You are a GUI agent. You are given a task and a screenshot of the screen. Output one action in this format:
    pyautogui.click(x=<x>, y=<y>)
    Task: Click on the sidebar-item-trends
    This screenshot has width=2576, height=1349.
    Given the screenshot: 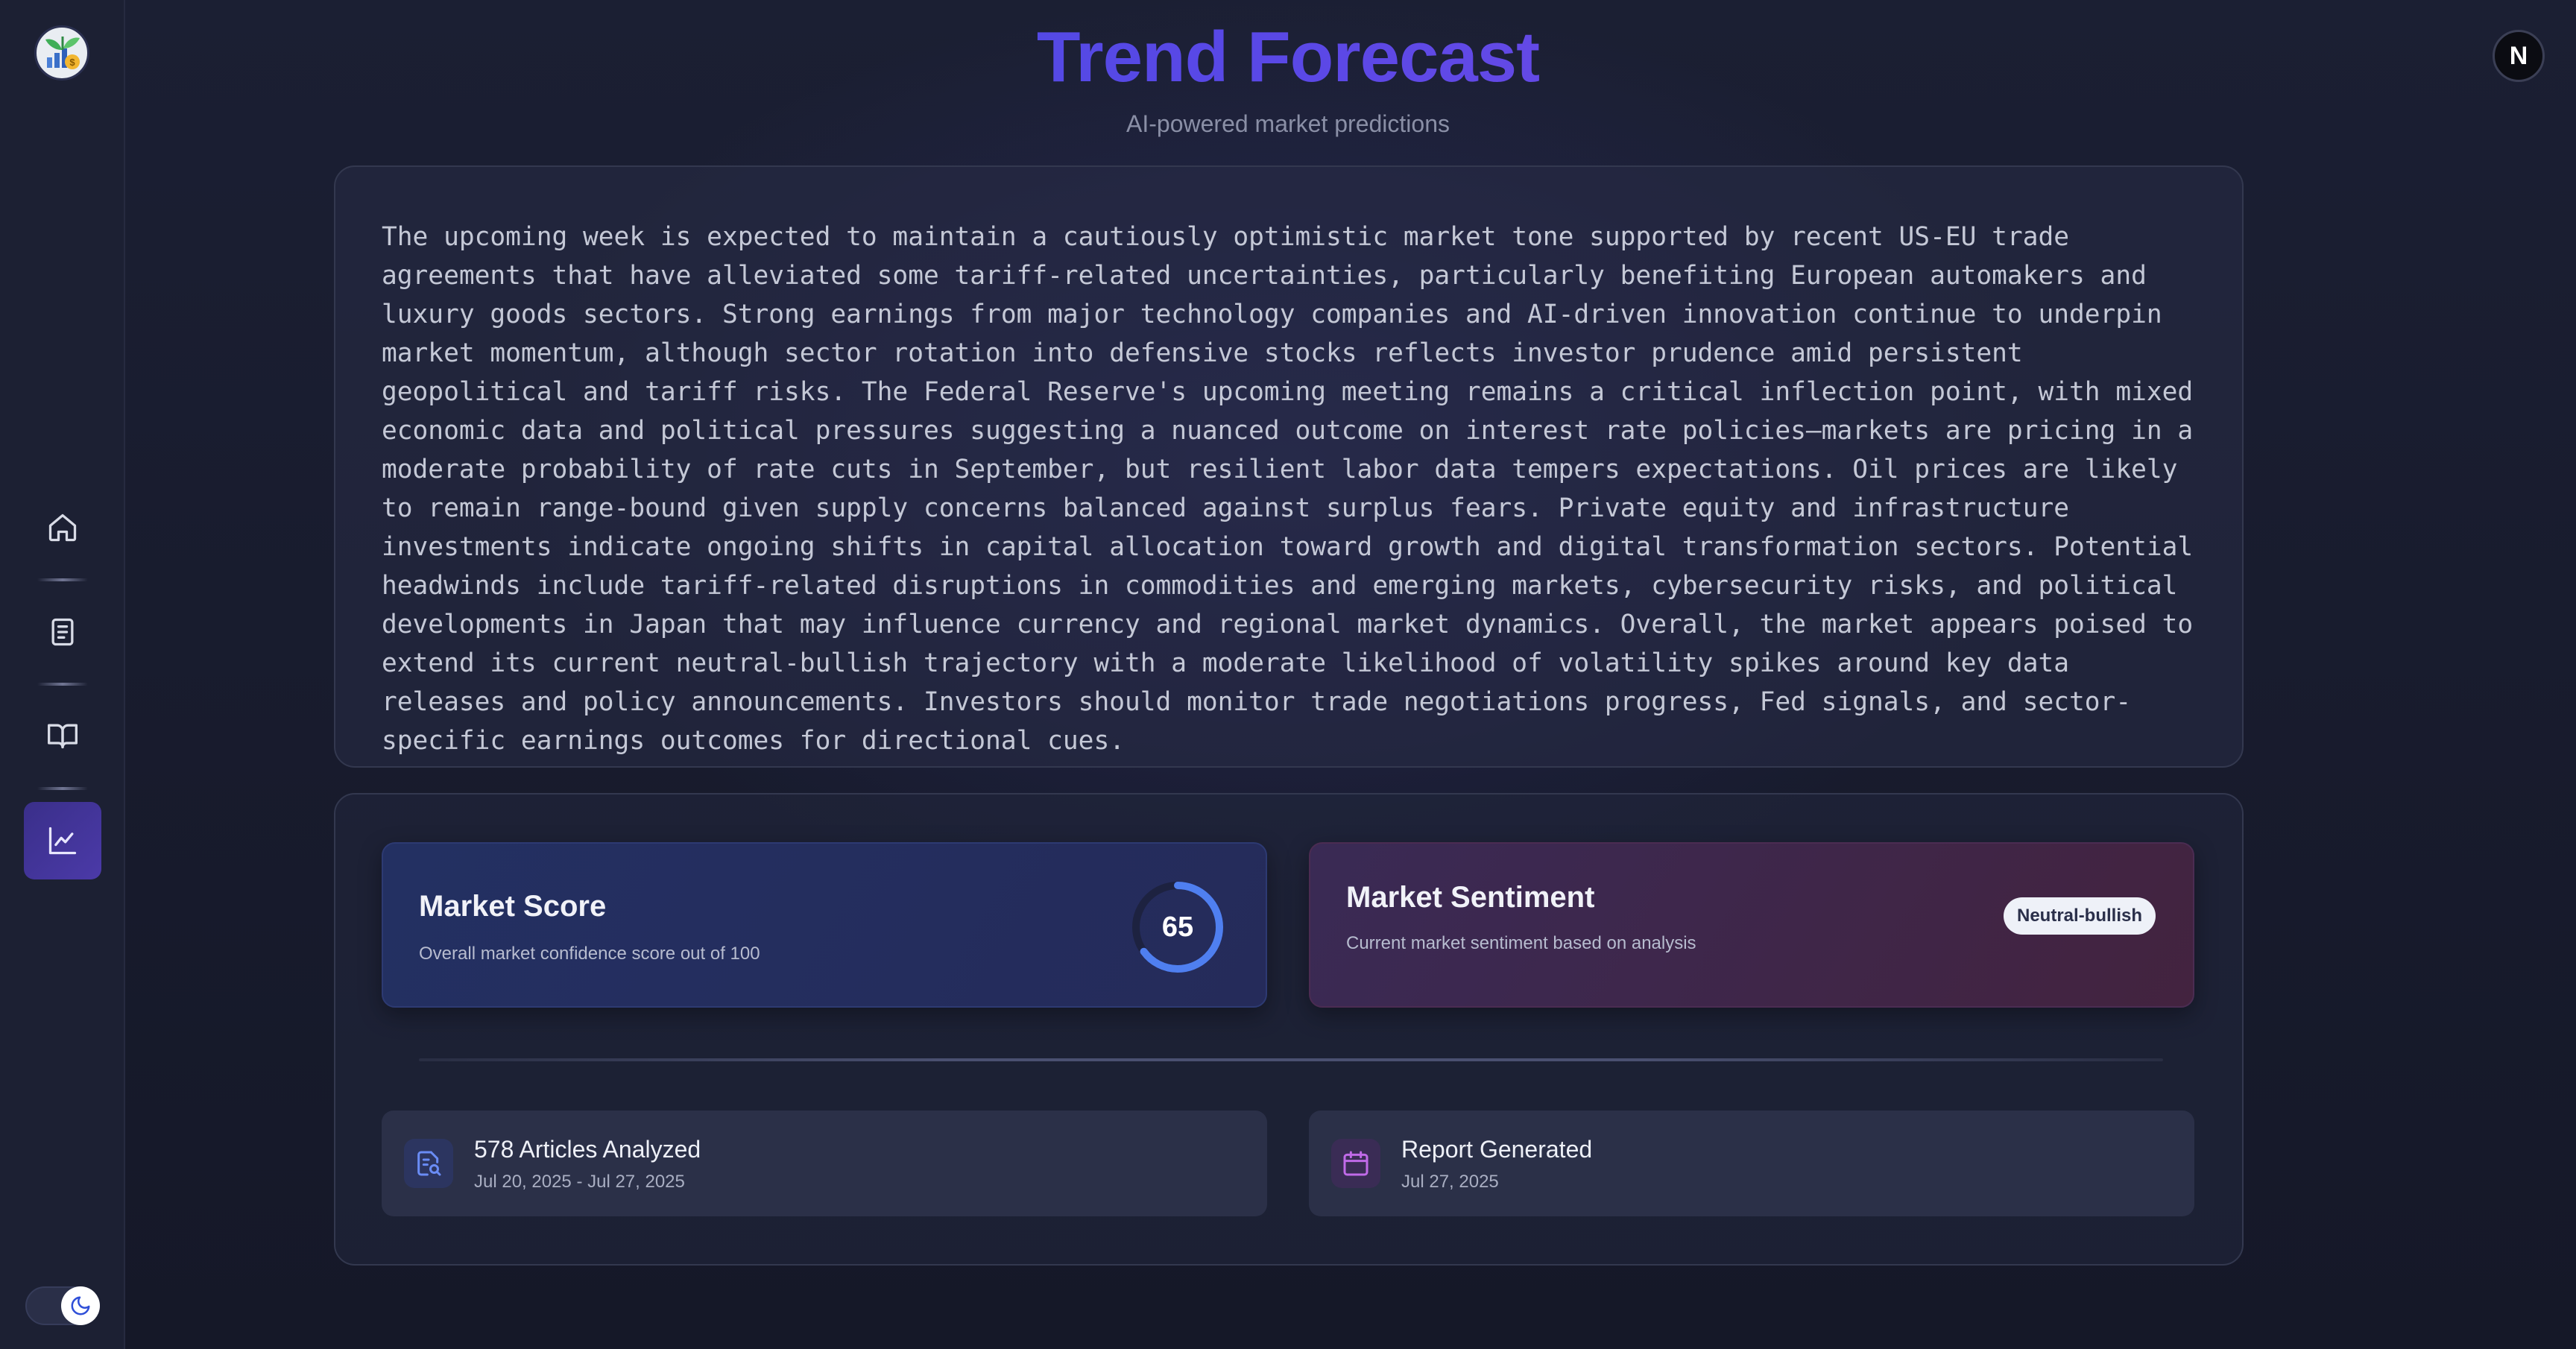 What is the action you would take?
    pyautogui.click(x=62, y=840)
    